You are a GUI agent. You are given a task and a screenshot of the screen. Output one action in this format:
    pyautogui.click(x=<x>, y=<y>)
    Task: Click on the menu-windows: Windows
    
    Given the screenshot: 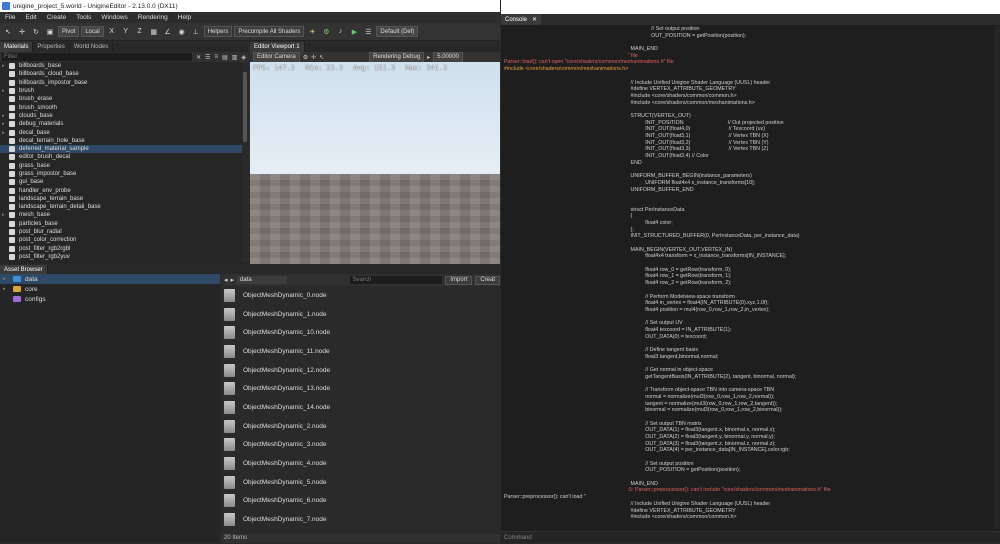 What is the action you would take?
    pyautogui.click(x=114, y=17)
    